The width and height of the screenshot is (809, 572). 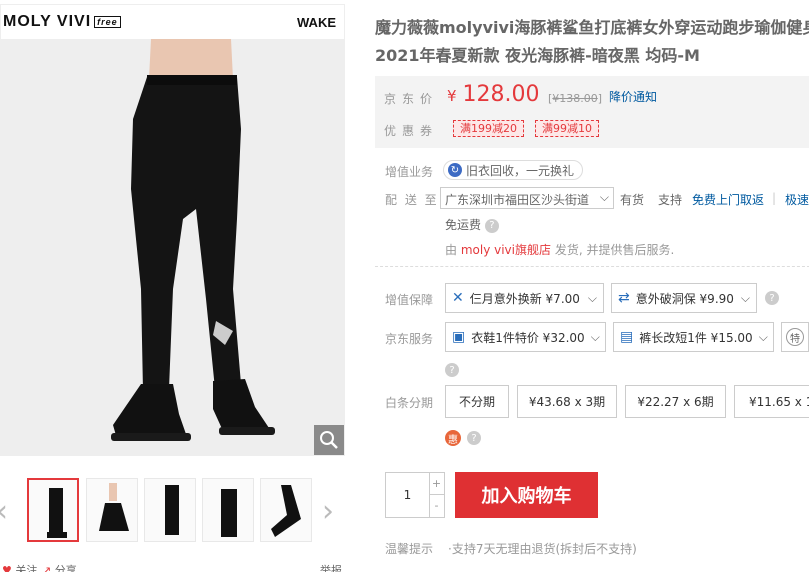 What do you see at coordinates (472, 224) in the screenshot?
I see `freight-text: 免运费 ?` at bounding box center [472, 224].